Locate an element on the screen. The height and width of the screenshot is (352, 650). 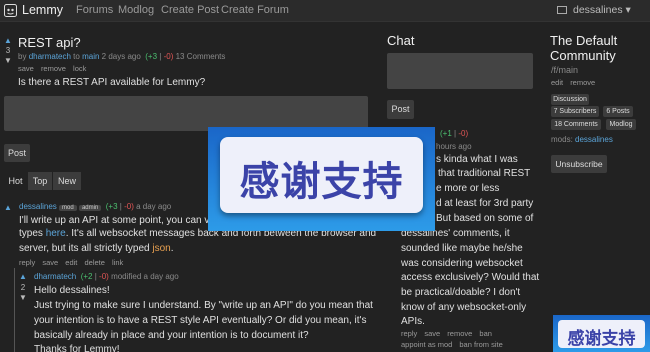
comment2-upvote-icon: ▲ is located at coordinates (23, 276).